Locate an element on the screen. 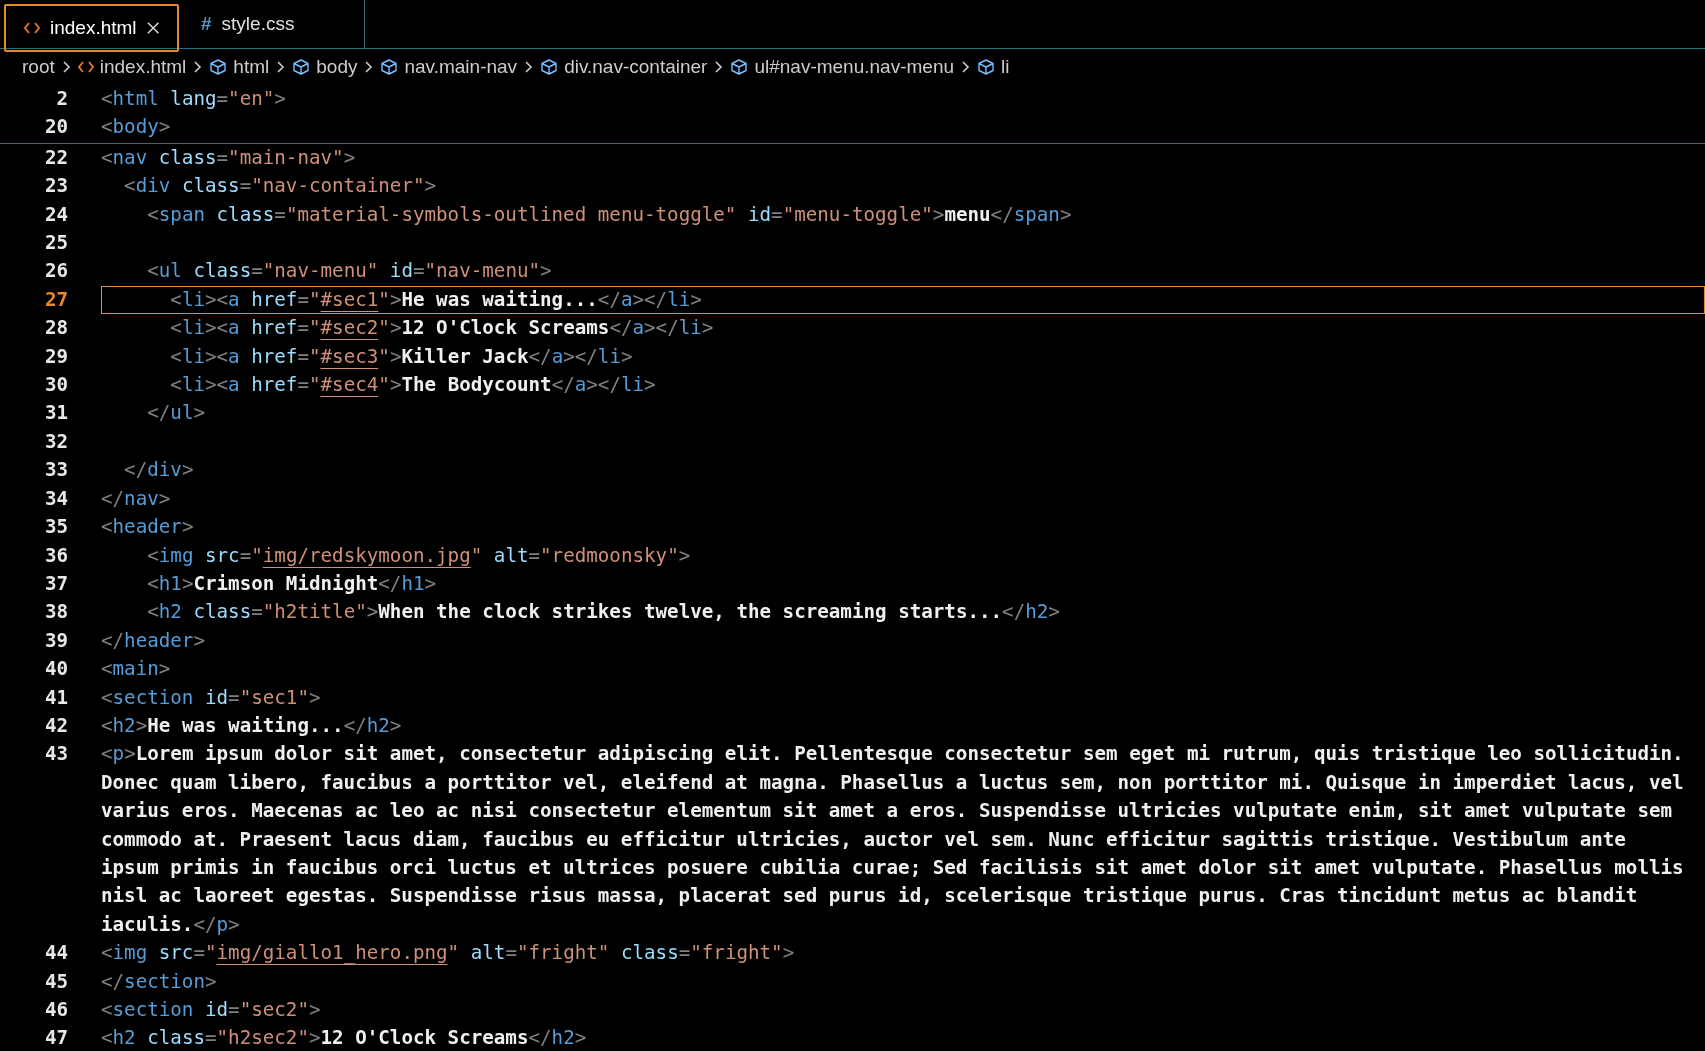 The width and height of the screenshot is (1705, 1051). code-line: <h2 class="h2title">When the clock strikes twelve, the screaming starts...</h2> is located at coordinates (603, 612).